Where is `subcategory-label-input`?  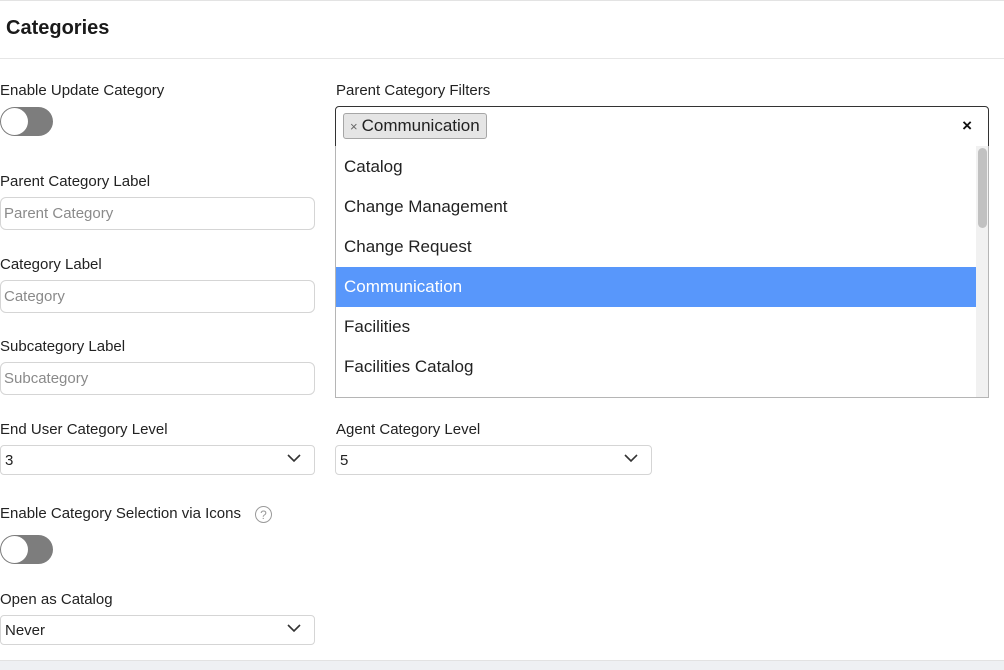
subcategory-label-input is located at coordinates (157, 378).